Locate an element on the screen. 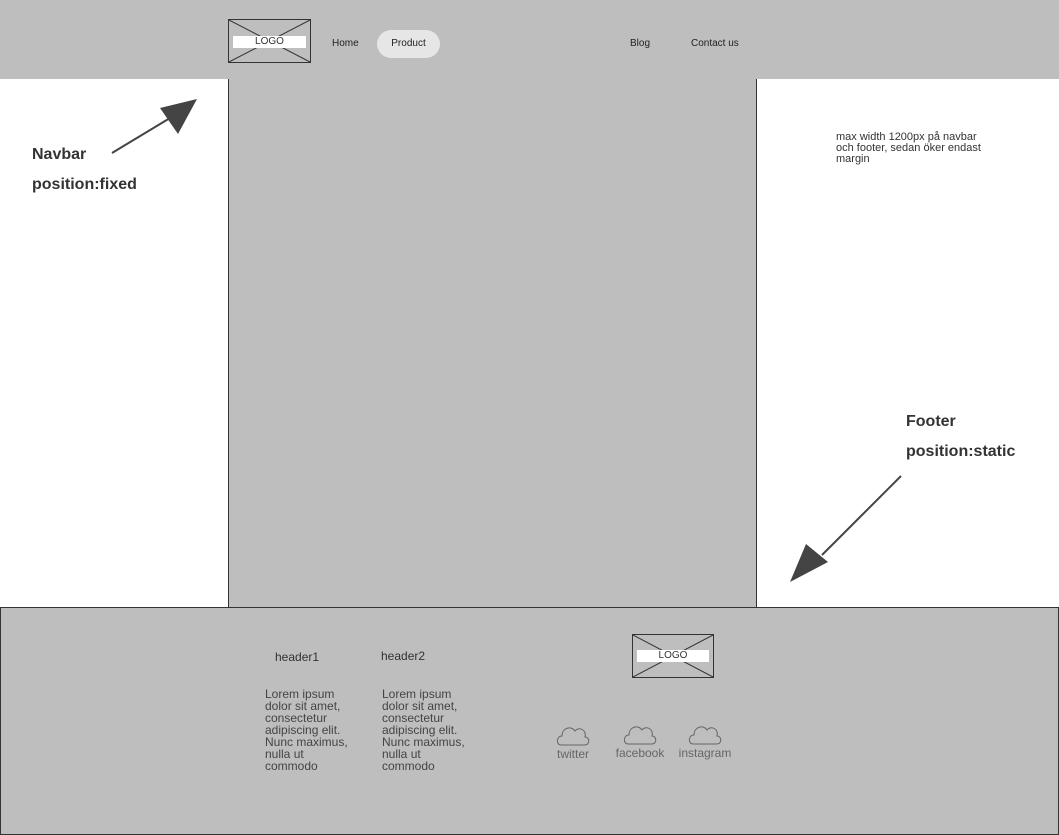 Image resolution: width=1059 pixels, height=835 pixels. social-instagram: instagram is located at coordinates (705, 740).